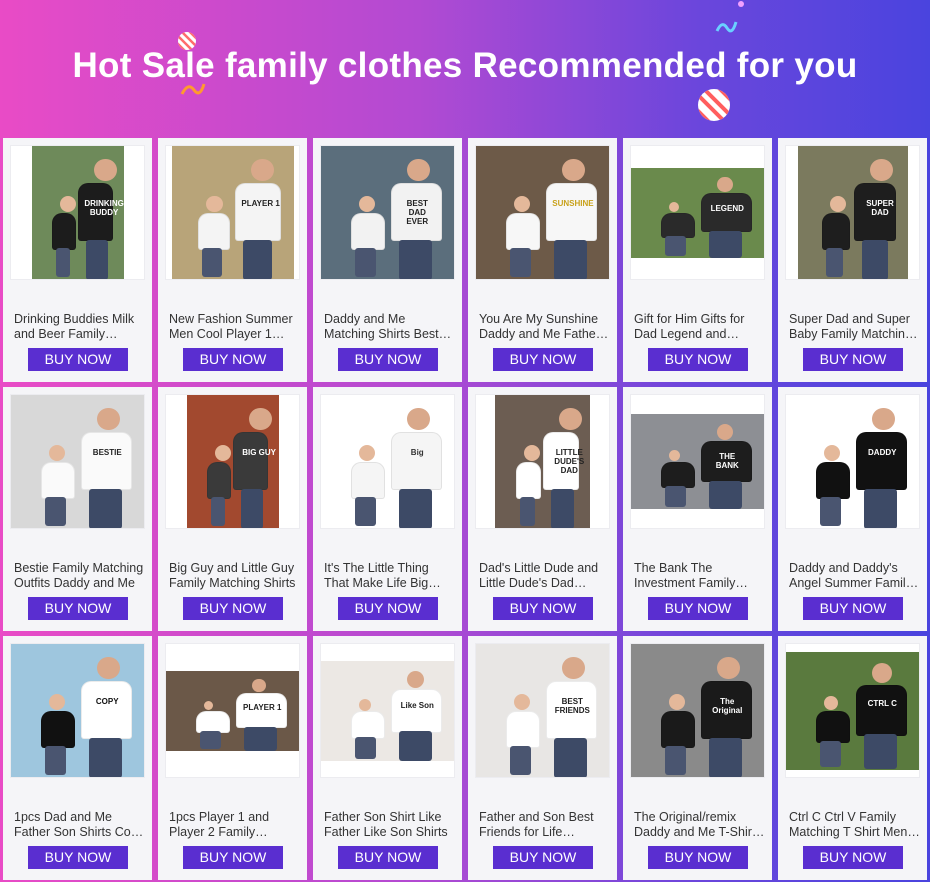 The height and width of the screenshot is (882, 930). Describe the element at coordinates (542, 710) in the screenshot. I see `product-image: BEST FRIENDS` at that location.